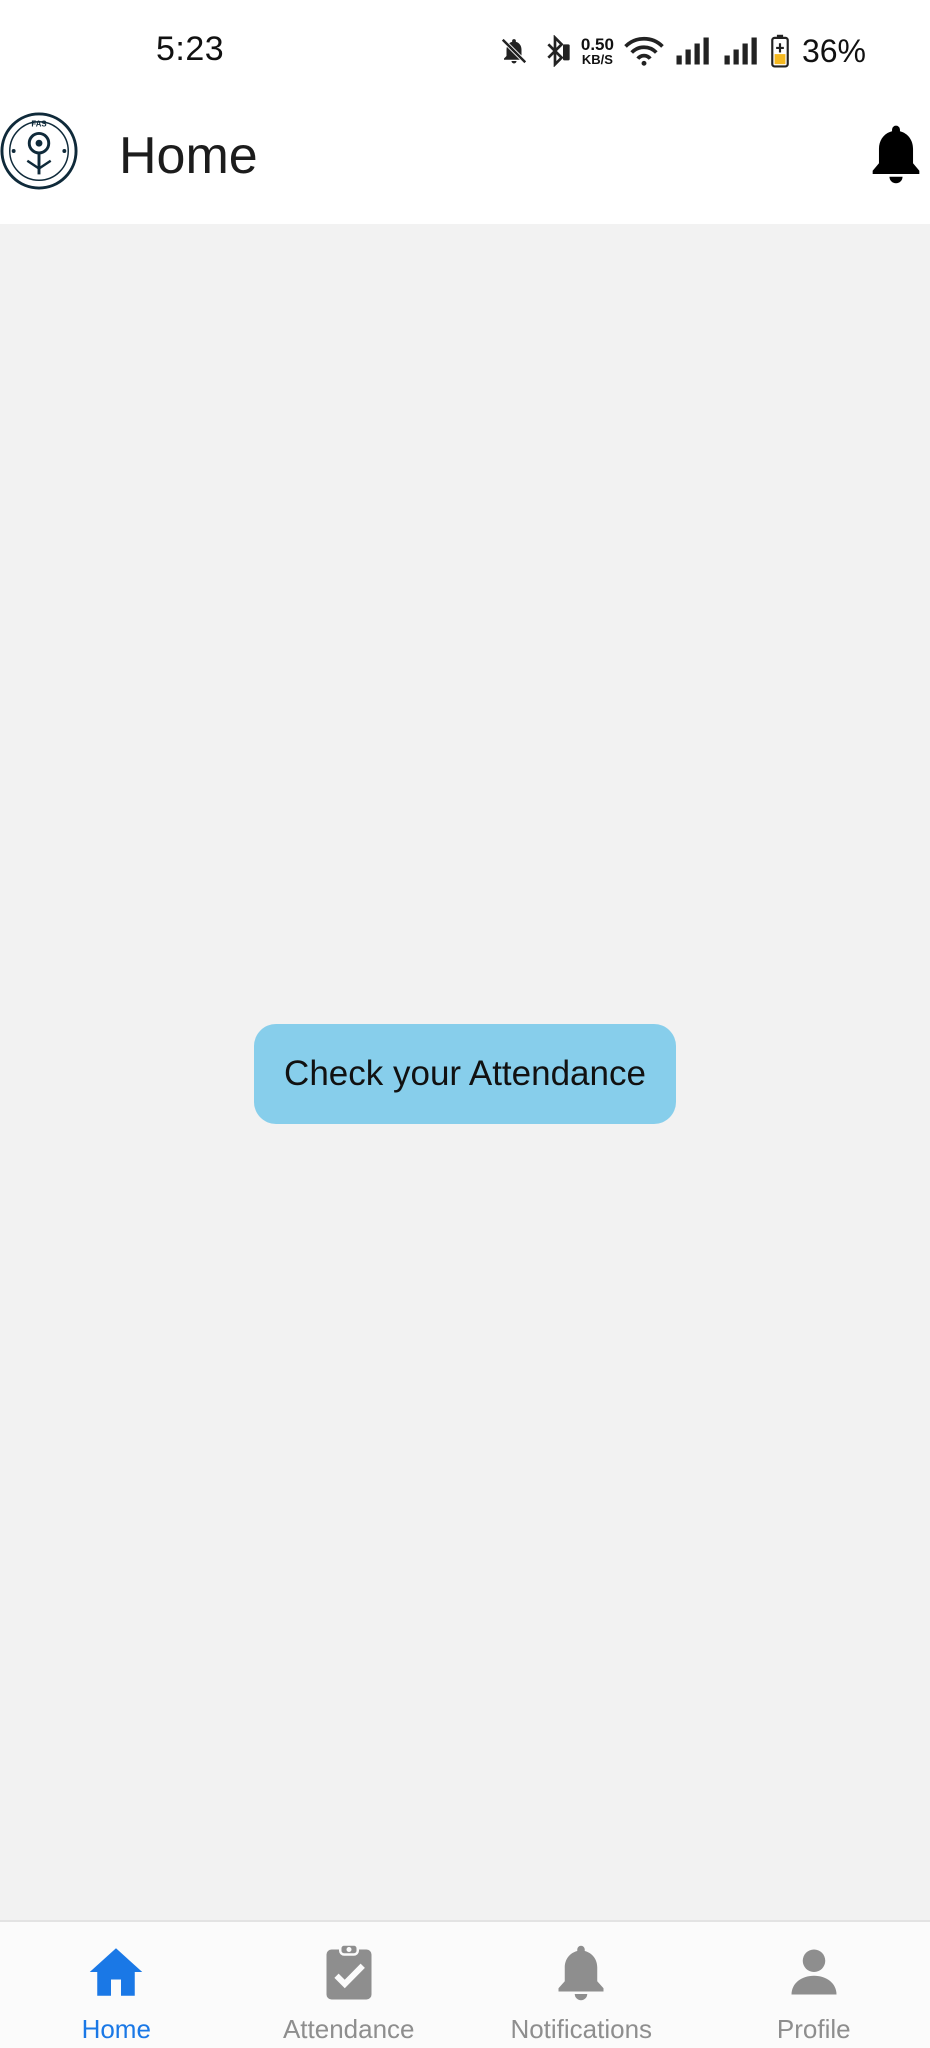 Image resolution: width=930 pixels, height=2048 pixels. I want to click on bell-off-icon, so click(514, 51).